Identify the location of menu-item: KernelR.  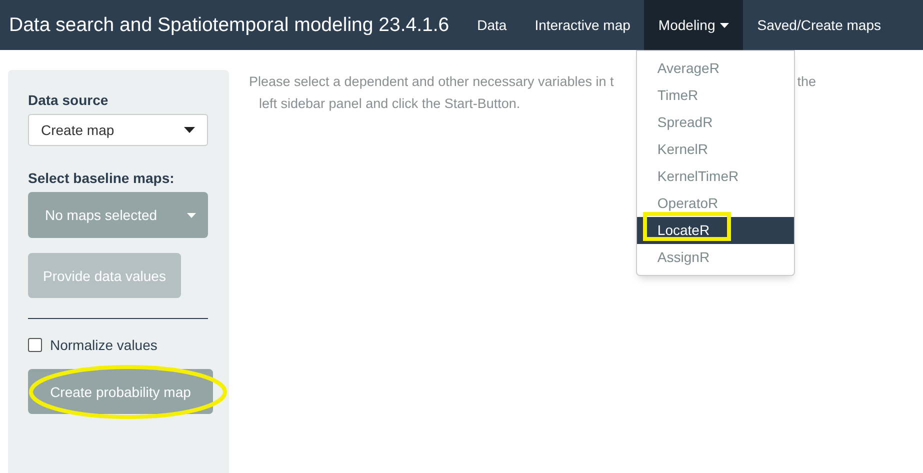
(715, 149).